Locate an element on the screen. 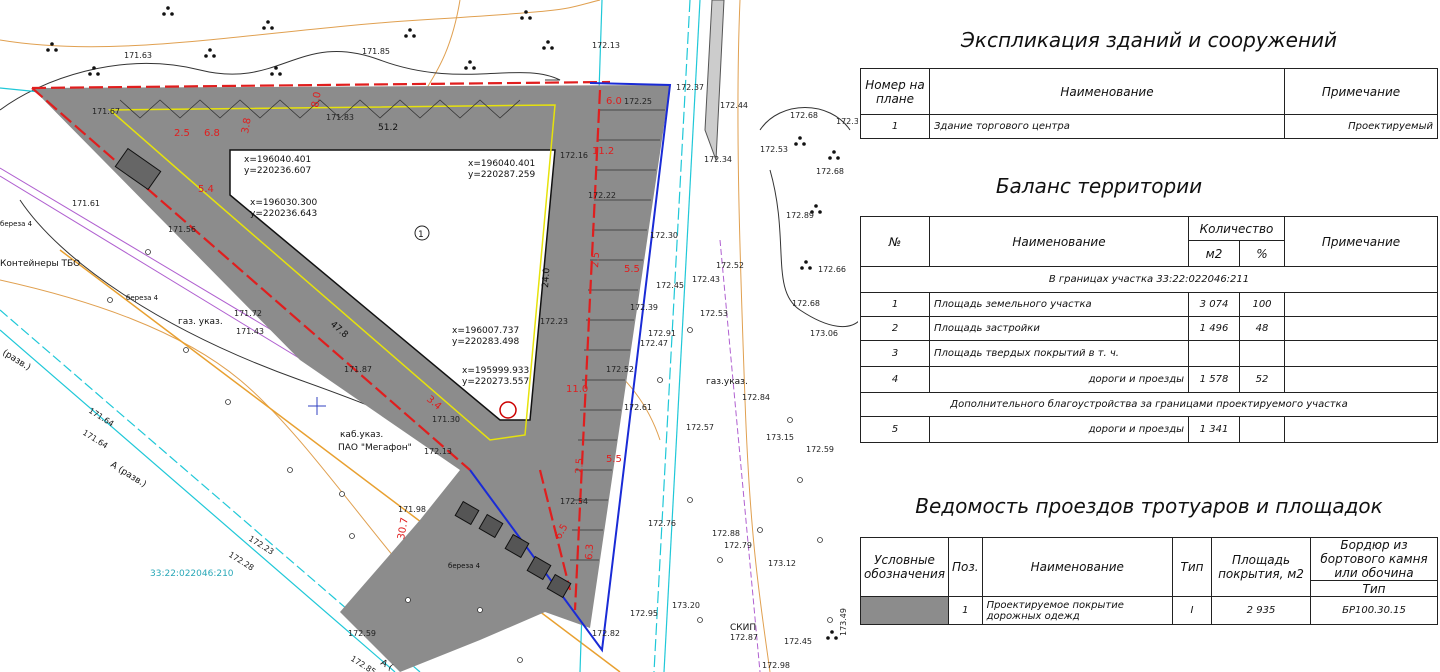 Image resolution: width=1440 pixels, height=672 pixels. cell-area: 2 935 is located at coordinates (1261, 610).